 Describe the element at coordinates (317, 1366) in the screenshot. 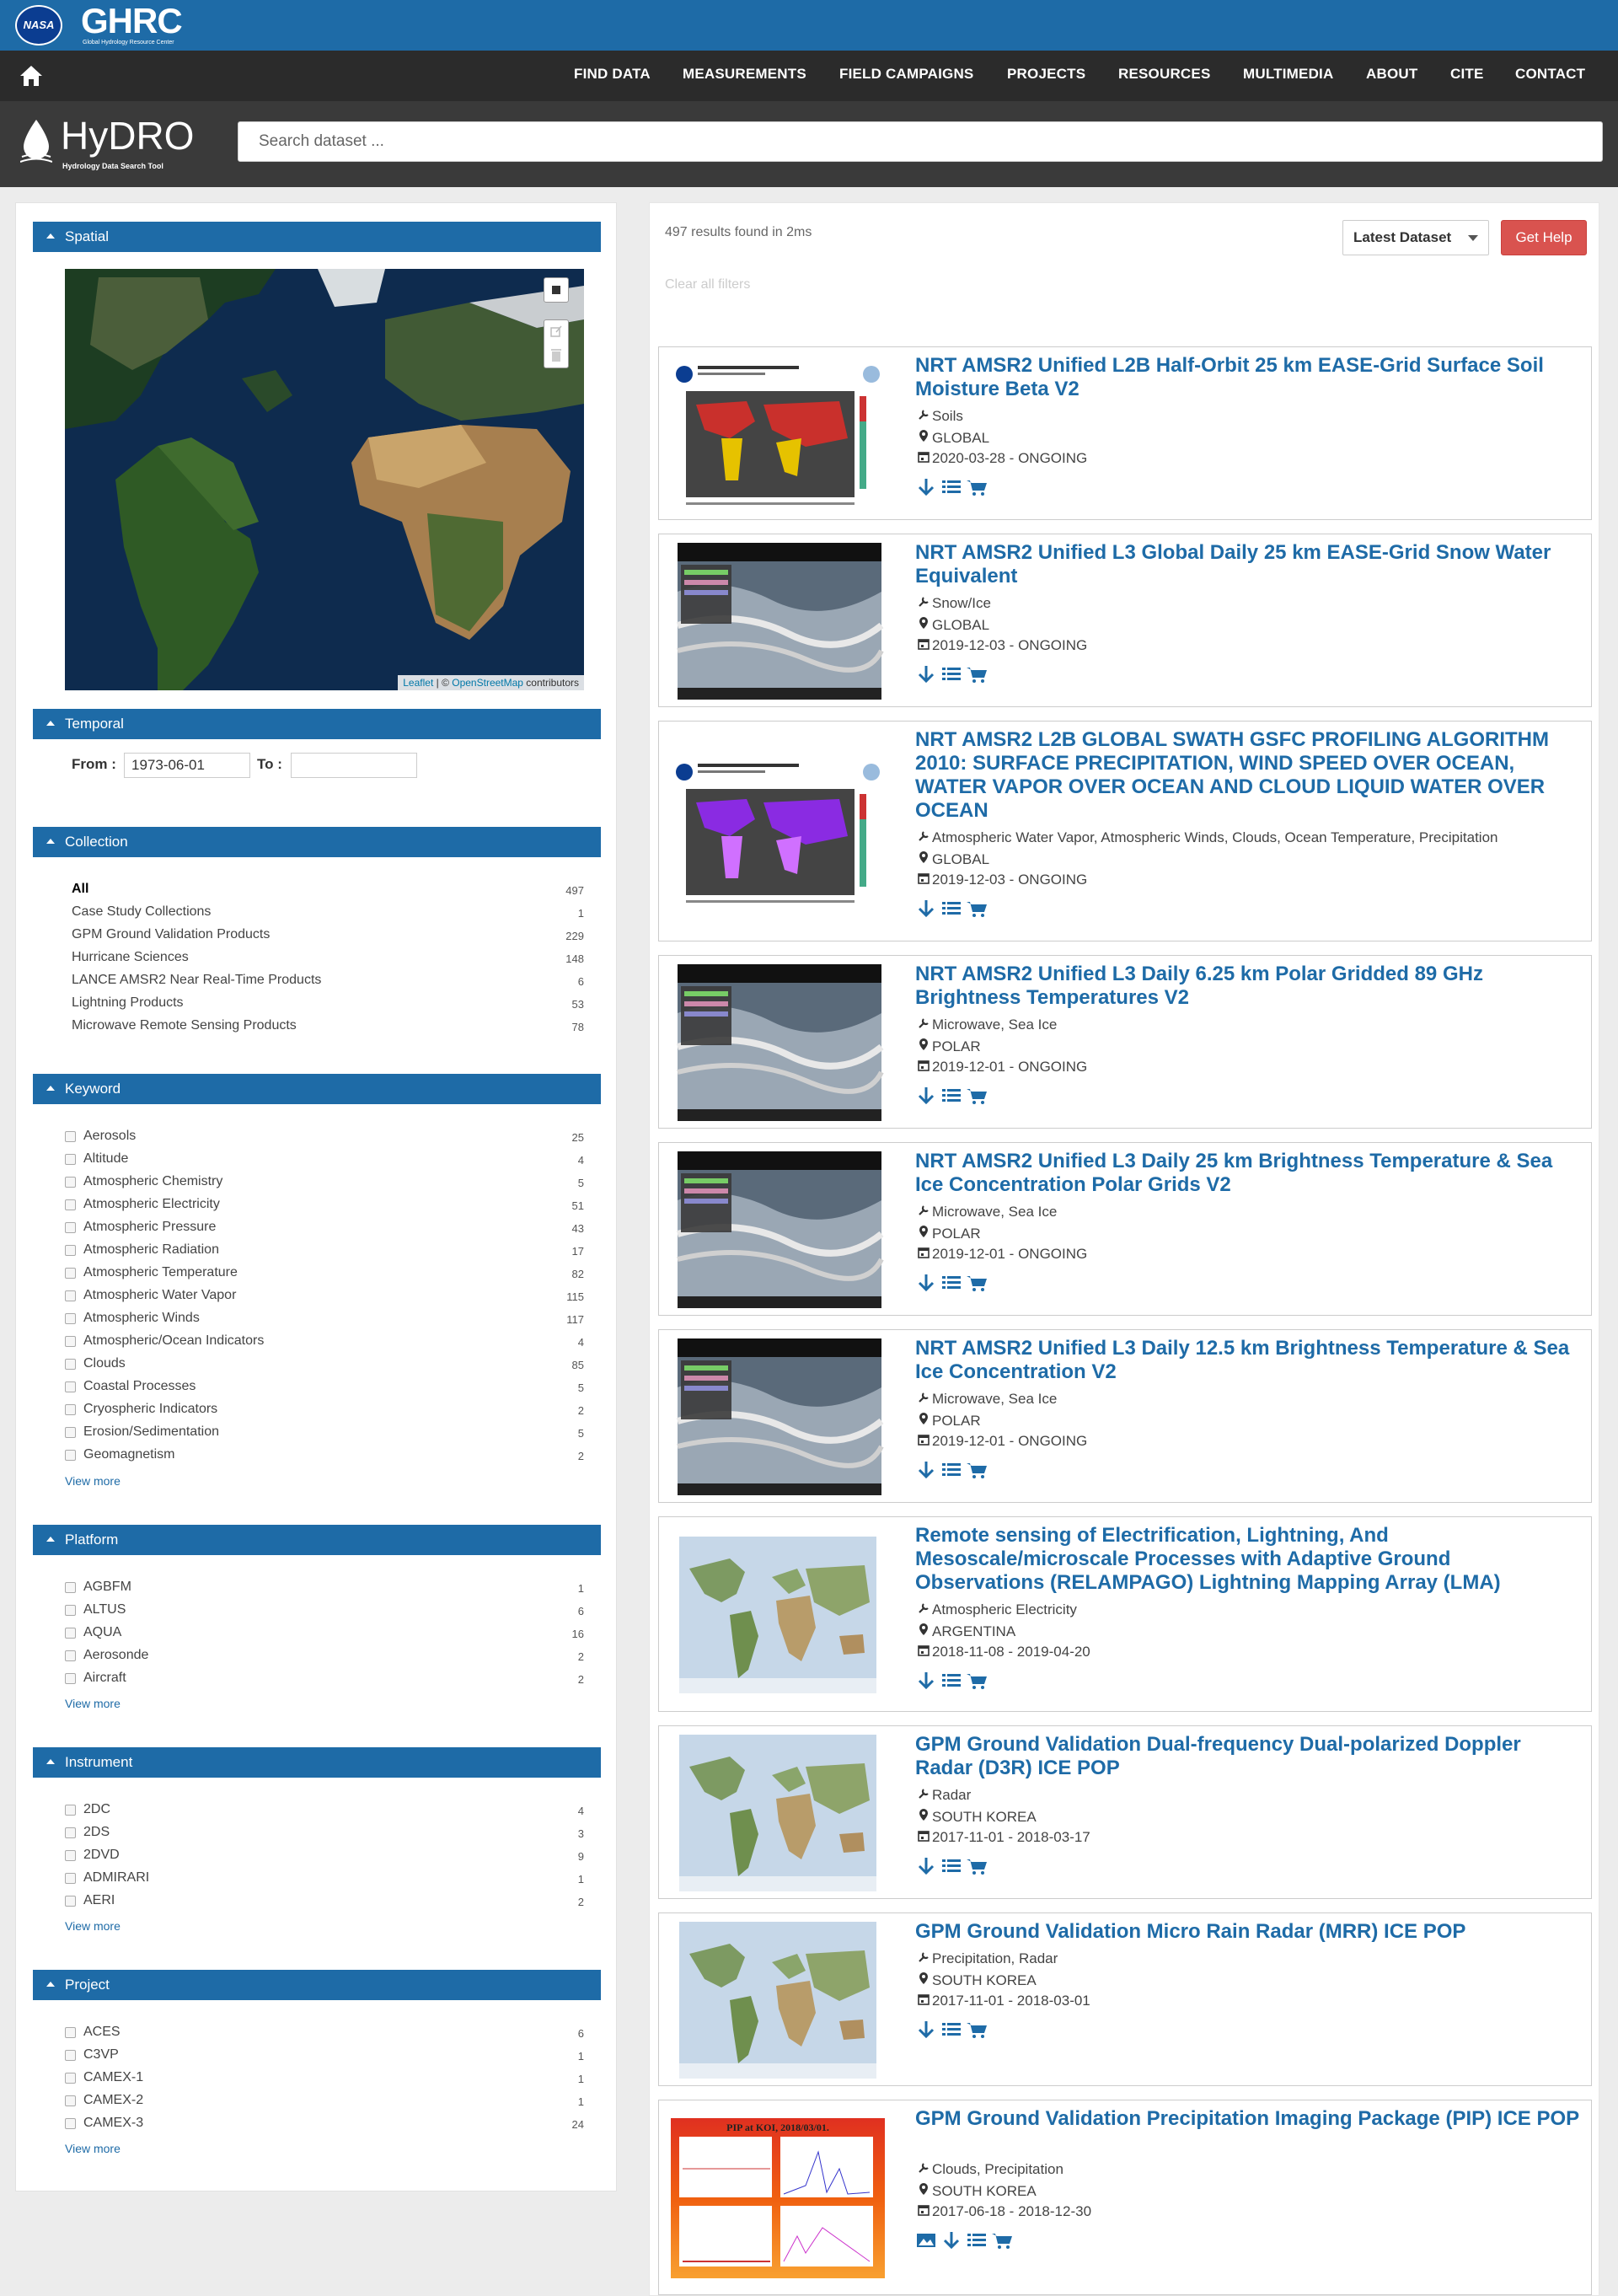

I see `keyword-facet-clouds: Clouds 85` at that location.